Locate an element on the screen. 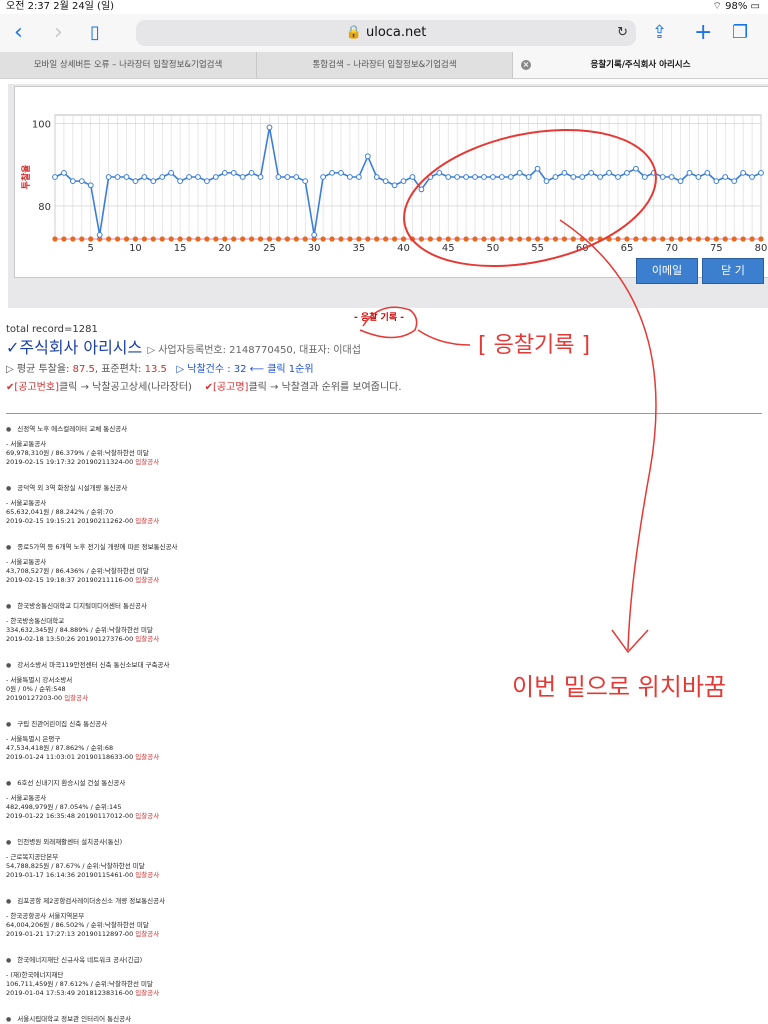  annotation-pointer is located at coordinates (444, 337).